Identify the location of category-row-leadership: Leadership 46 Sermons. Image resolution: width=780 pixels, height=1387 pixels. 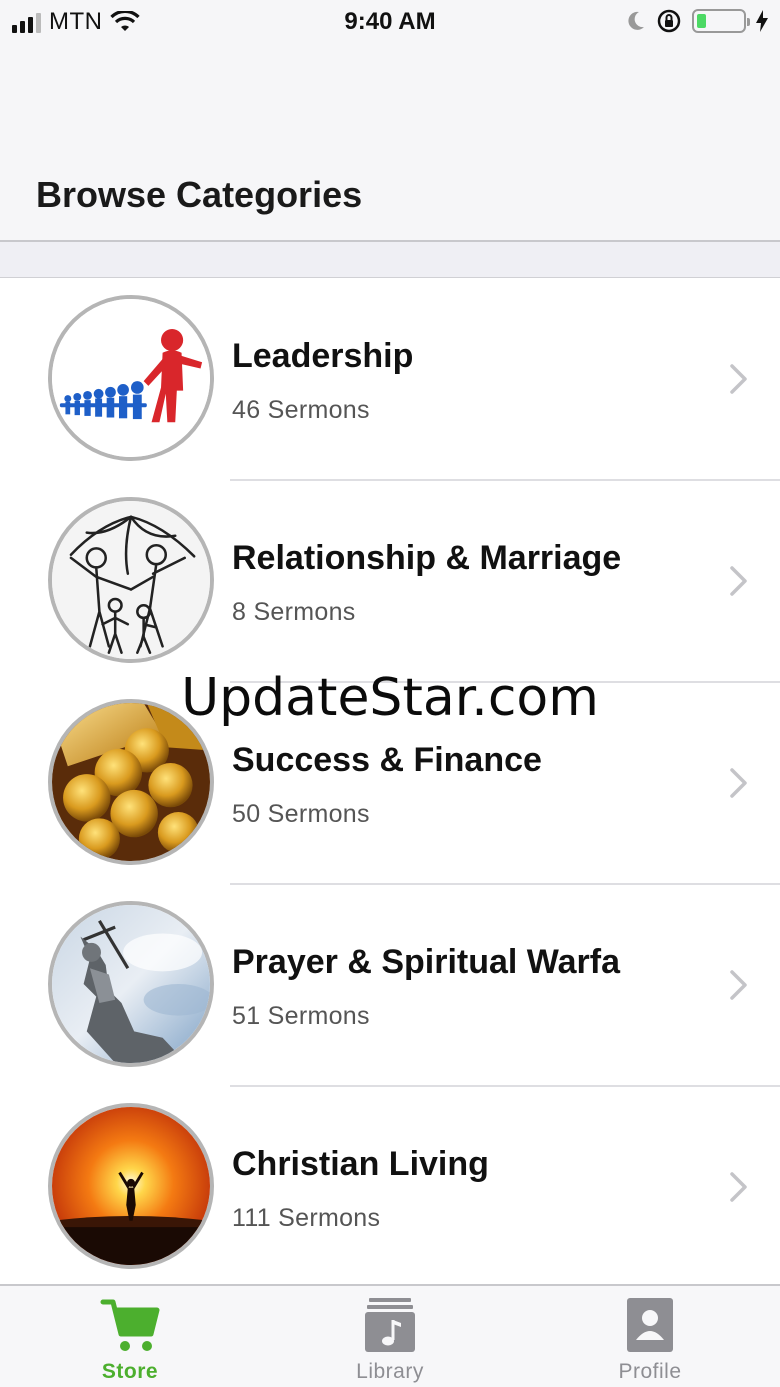
(390, 380).